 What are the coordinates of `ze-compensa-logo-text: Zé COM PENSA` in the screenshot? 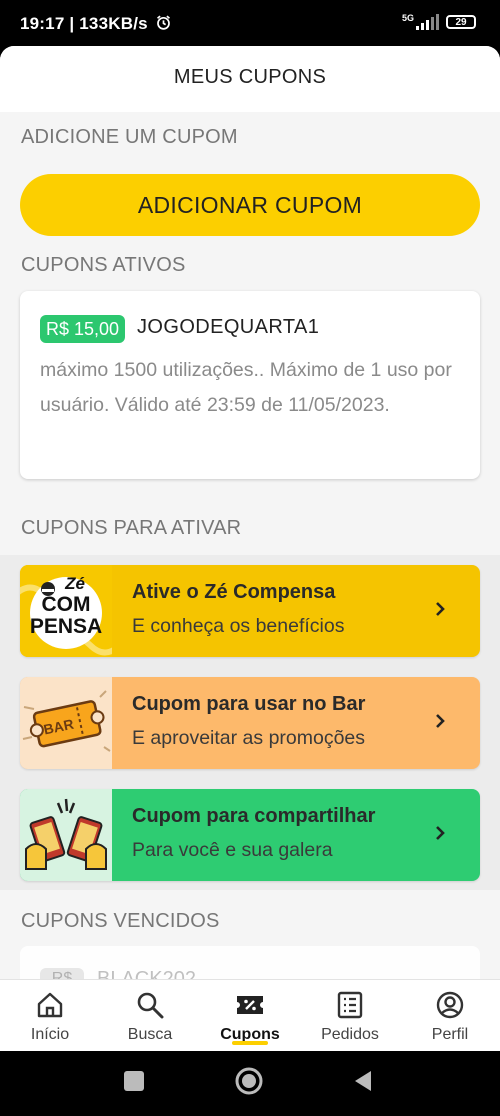 It's located at (66, 606).